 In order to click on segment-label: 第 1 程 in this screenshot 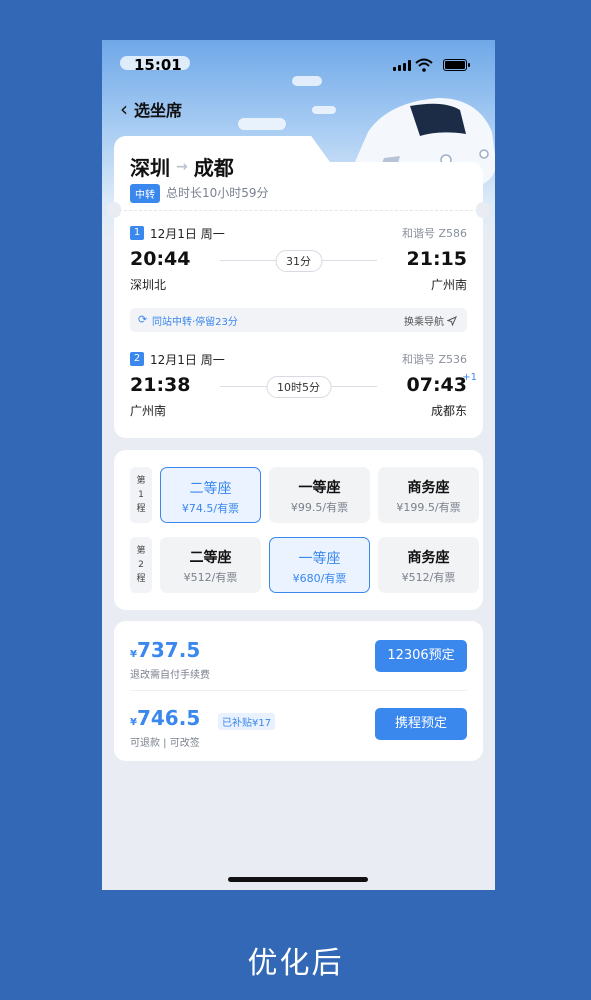, I will do `click(141, 495)`.